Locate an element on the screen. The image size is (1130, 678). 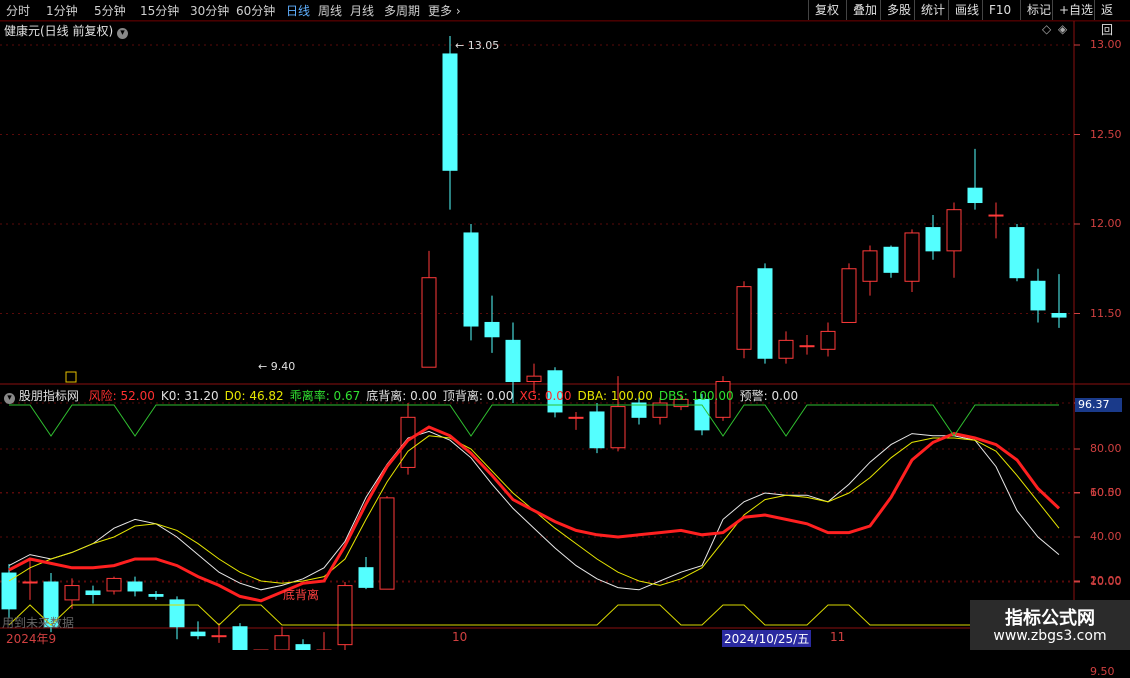
date-label-sep: 2024年9 is located at coordinates (31, 639).